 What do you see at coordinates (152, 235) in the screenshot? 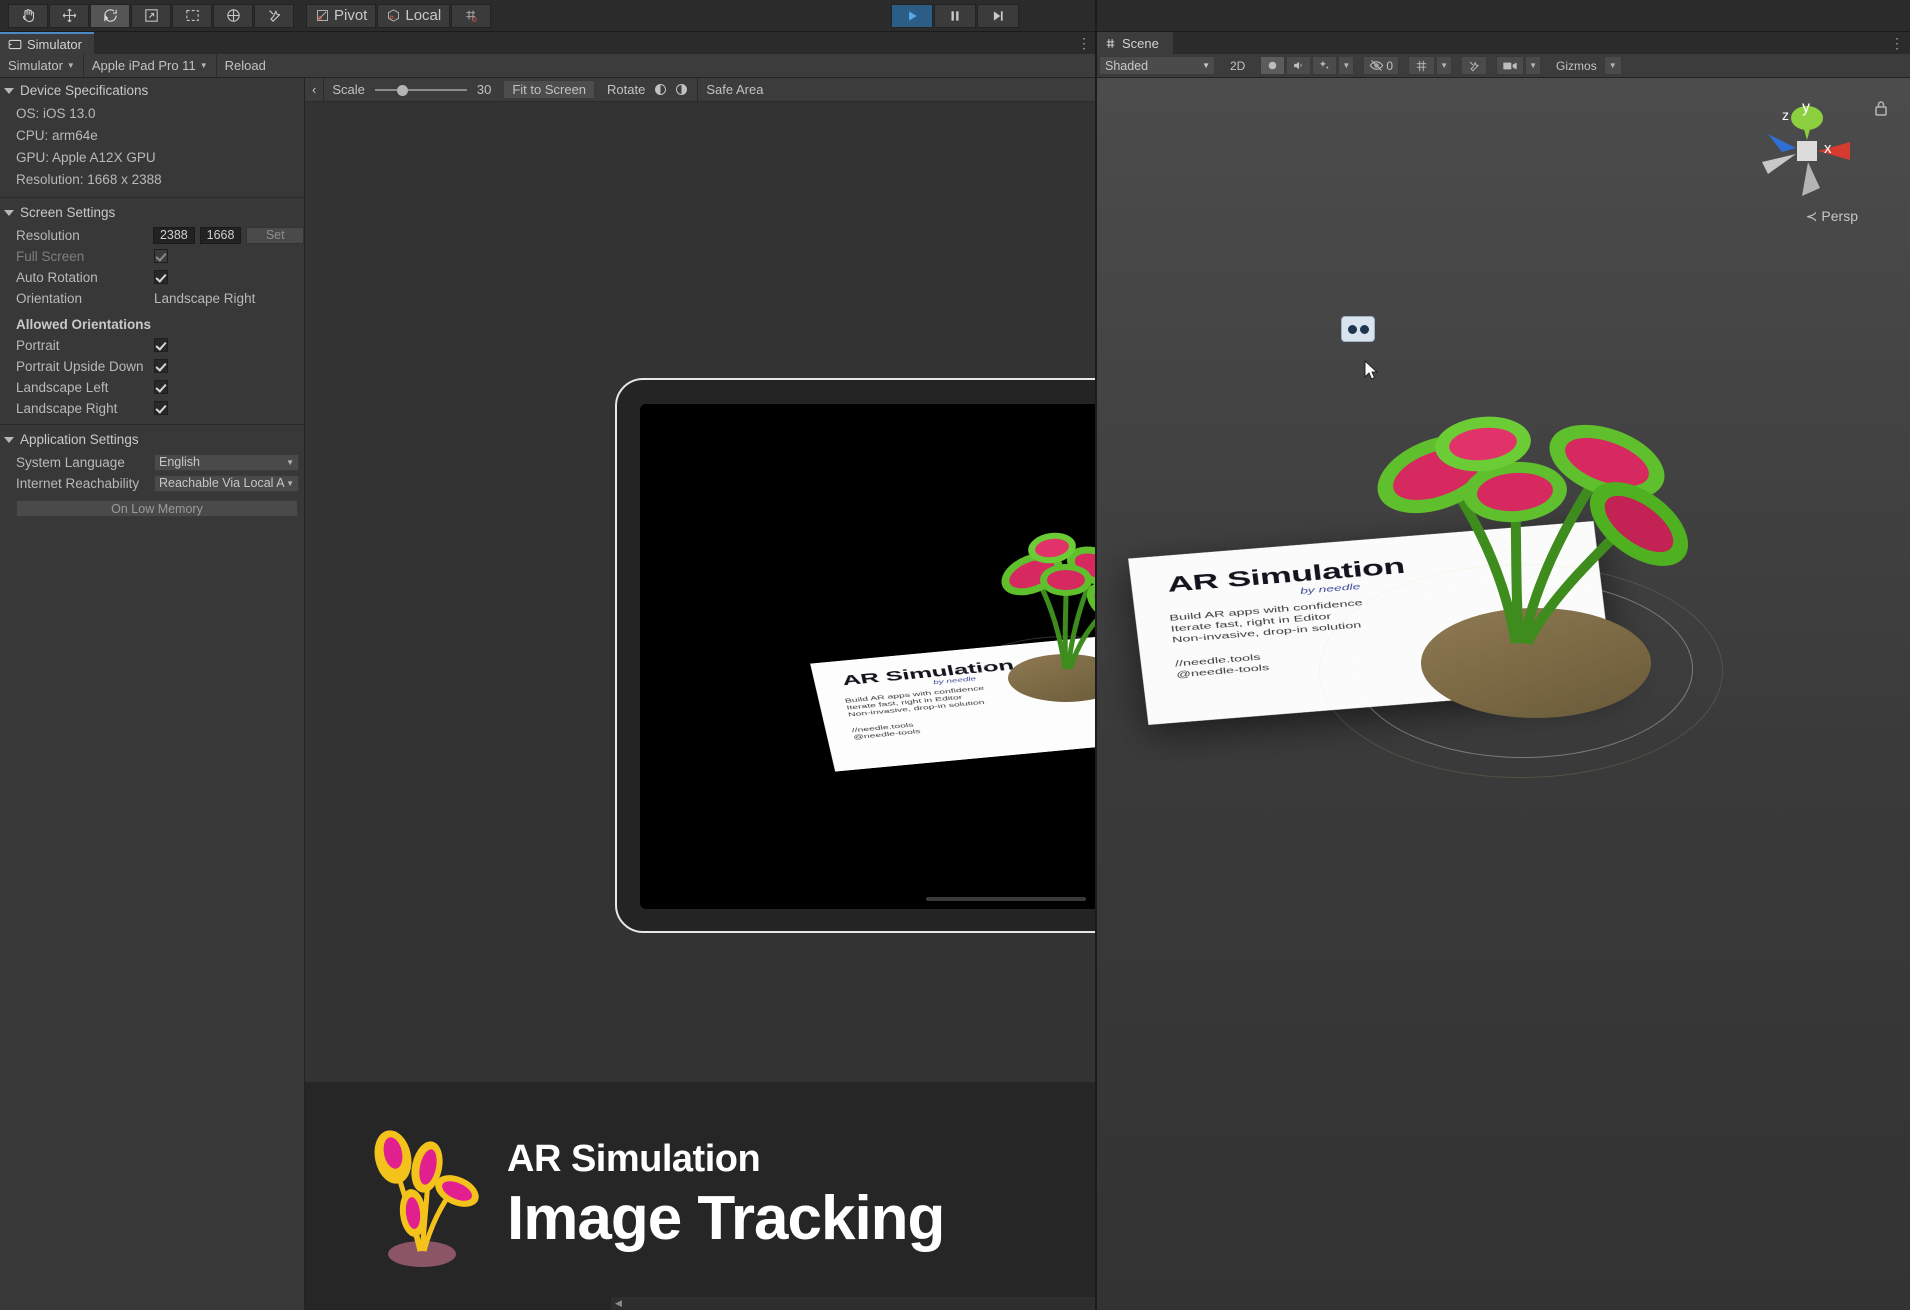
I see `resolution-row: Resolution 2388 1668 Set` at bounding box center [152, 235].